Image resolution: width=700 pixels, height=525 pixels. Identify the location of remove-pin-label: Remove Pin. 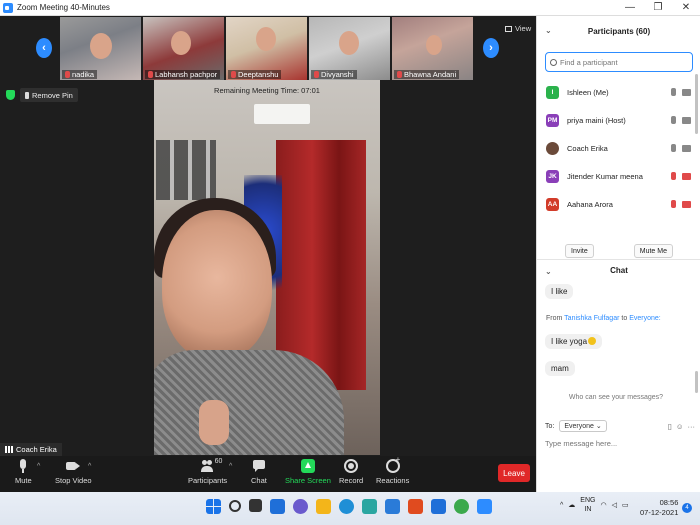
(52, 95).